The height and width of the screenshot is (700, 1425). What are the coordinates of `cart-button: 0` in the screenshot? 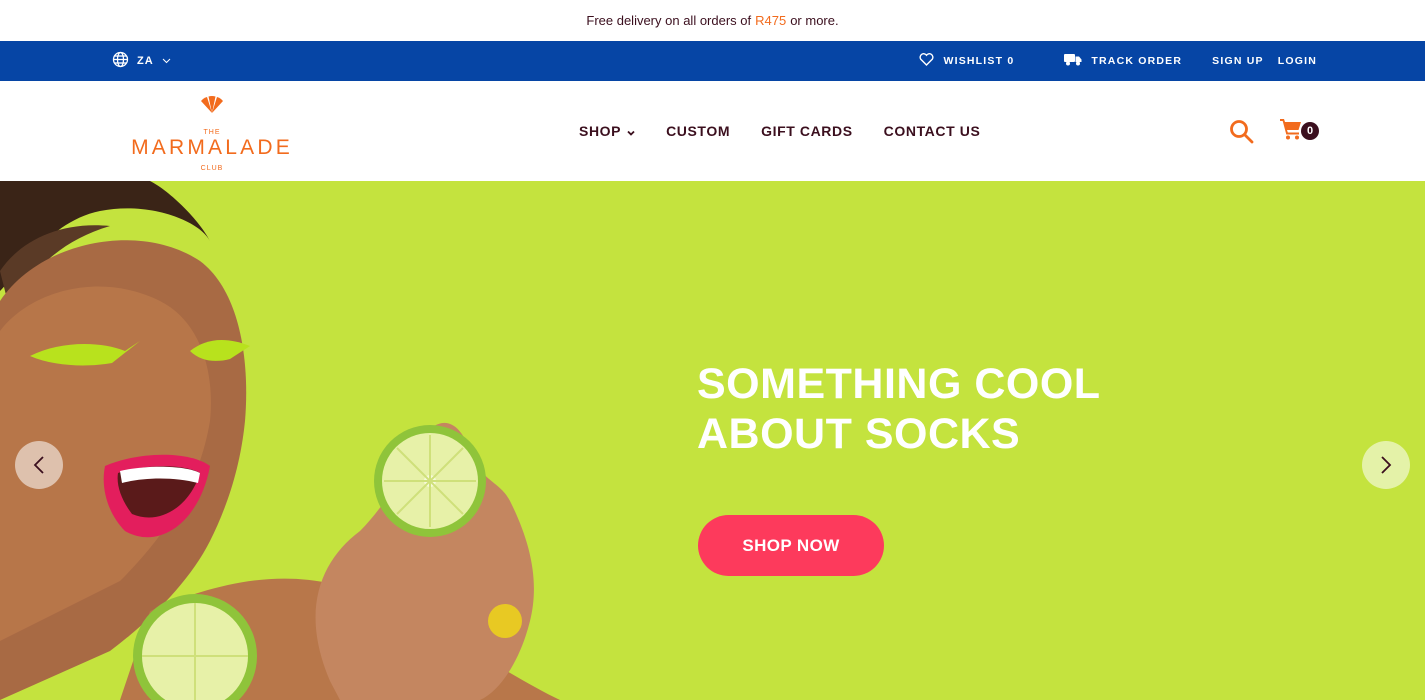 It's located at (1300, 131).